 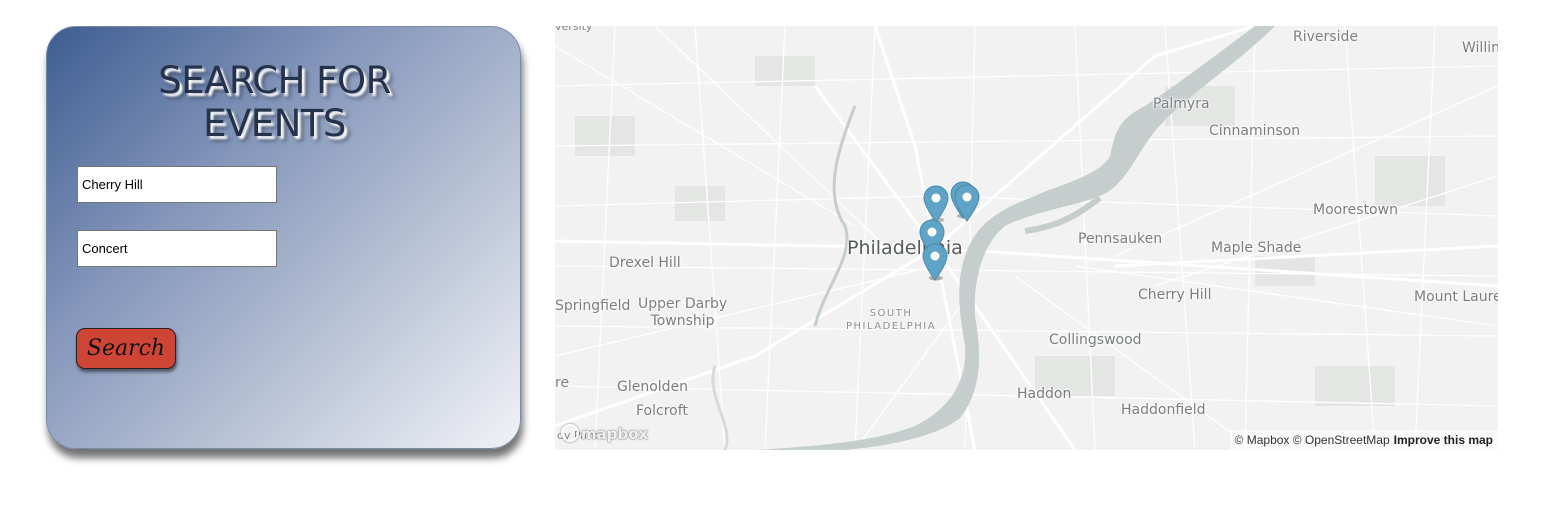 What do you see at coordinates (653, 387) in the screenshot?
I see `place-label: Glenolden` at bounding box center [653, 387].